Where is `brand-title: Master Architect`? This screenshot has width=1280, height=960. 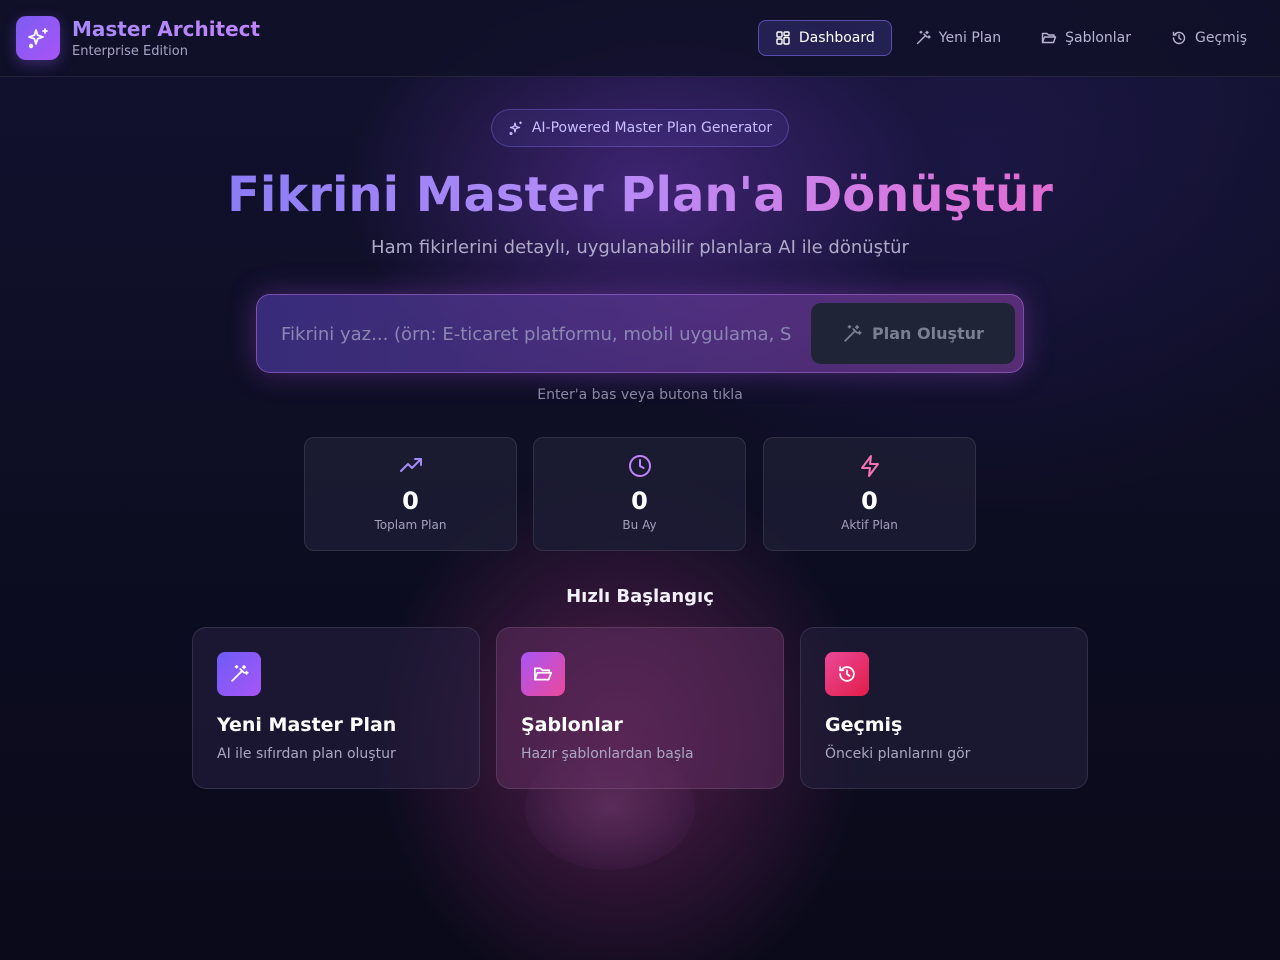
brand-title: Master Architect is located at coordinates (166, 29).